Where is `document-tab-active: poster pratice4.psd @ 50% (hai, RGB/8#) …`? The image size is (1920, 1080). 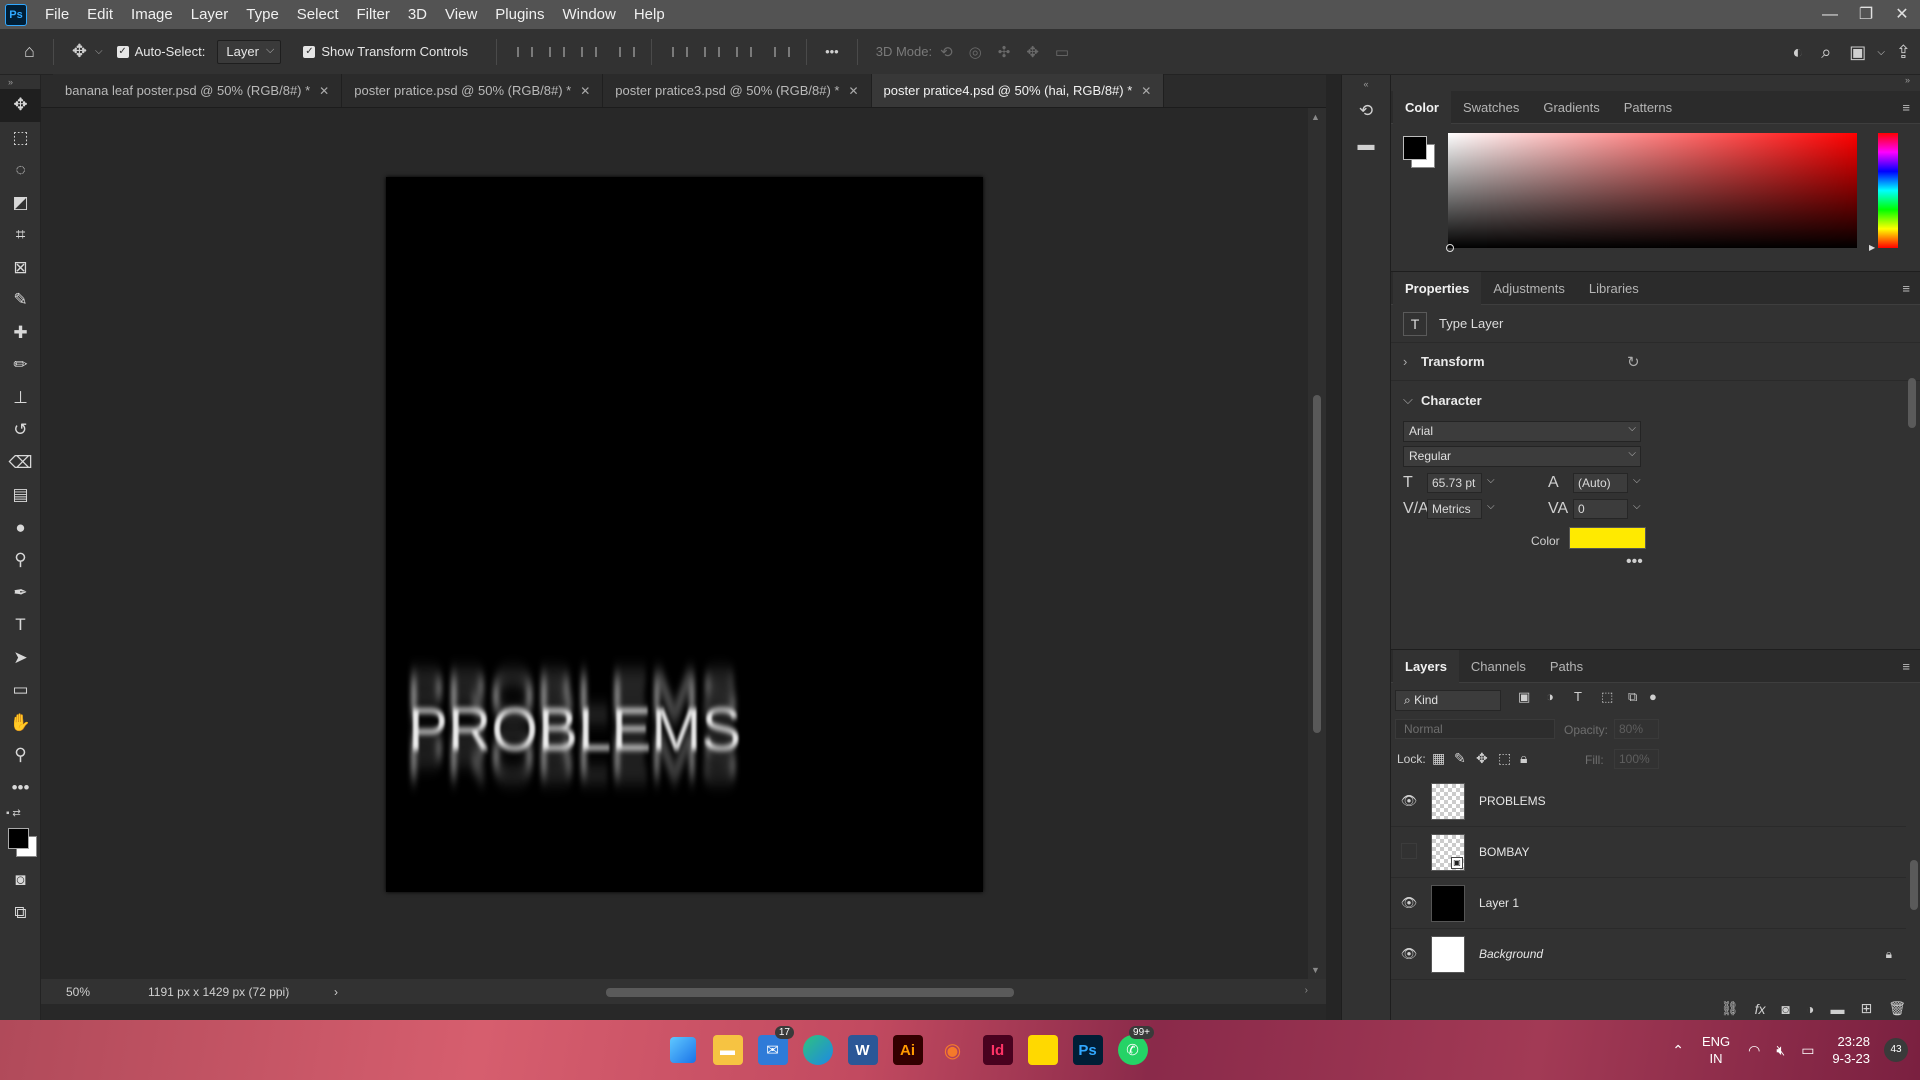 document-tab-active: poster pratice4.psd @ 50% (hai, RGB/8#) … is located at coordinates (1018, 90).